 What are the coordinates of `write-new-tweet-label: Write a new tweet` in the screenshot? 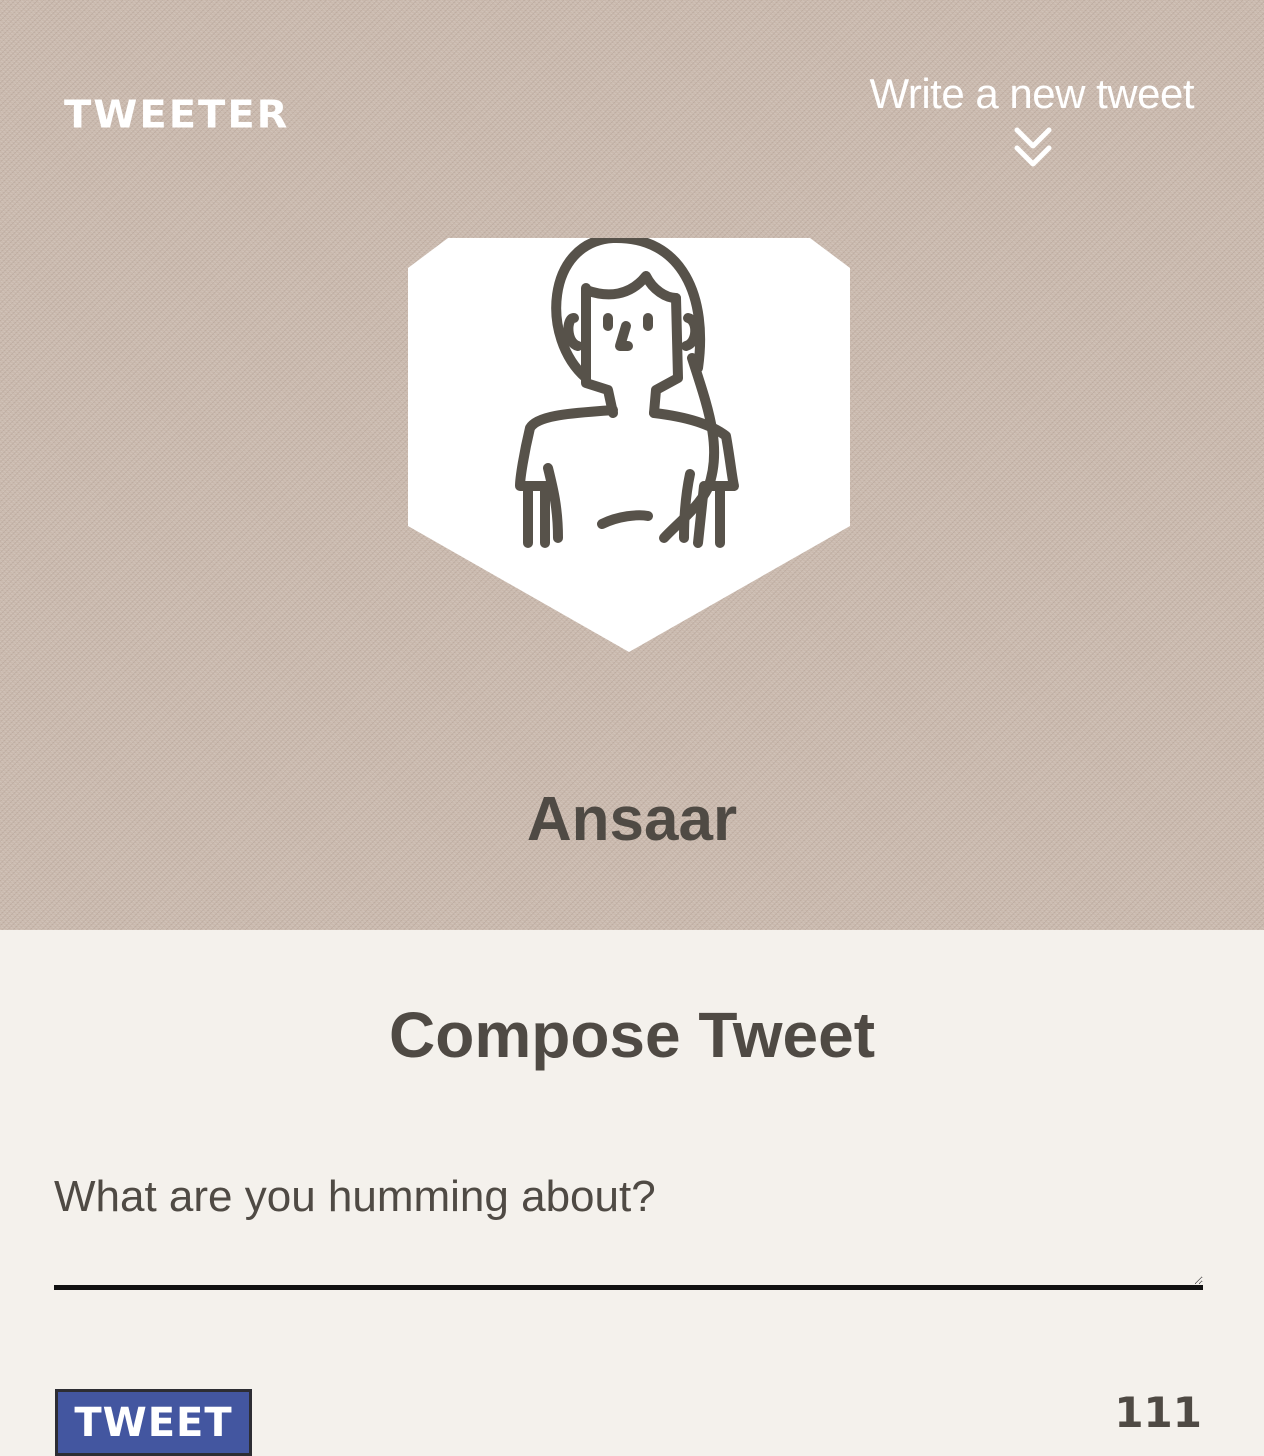 It's located at (1031, 94).